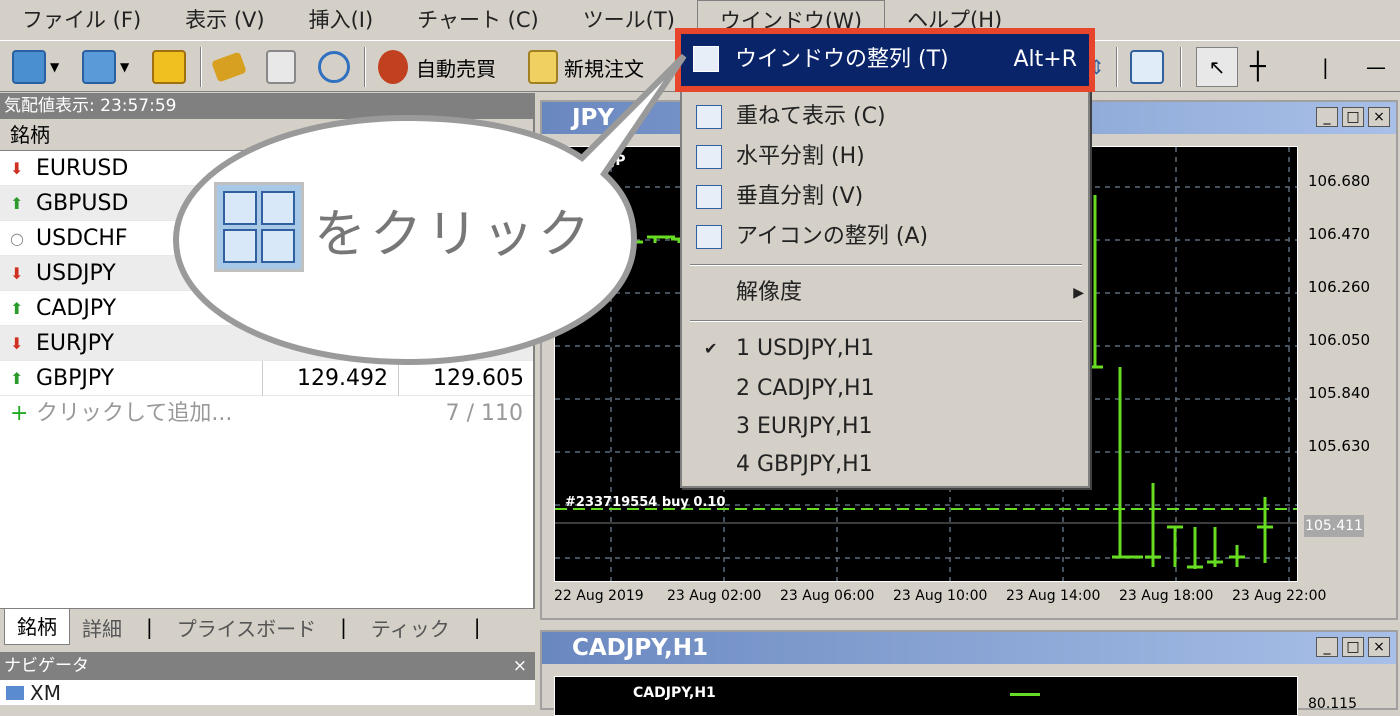  Describe the element at coordinates (259, 227) in the screenshot. I see `tile-windows-large-icon` at that location.